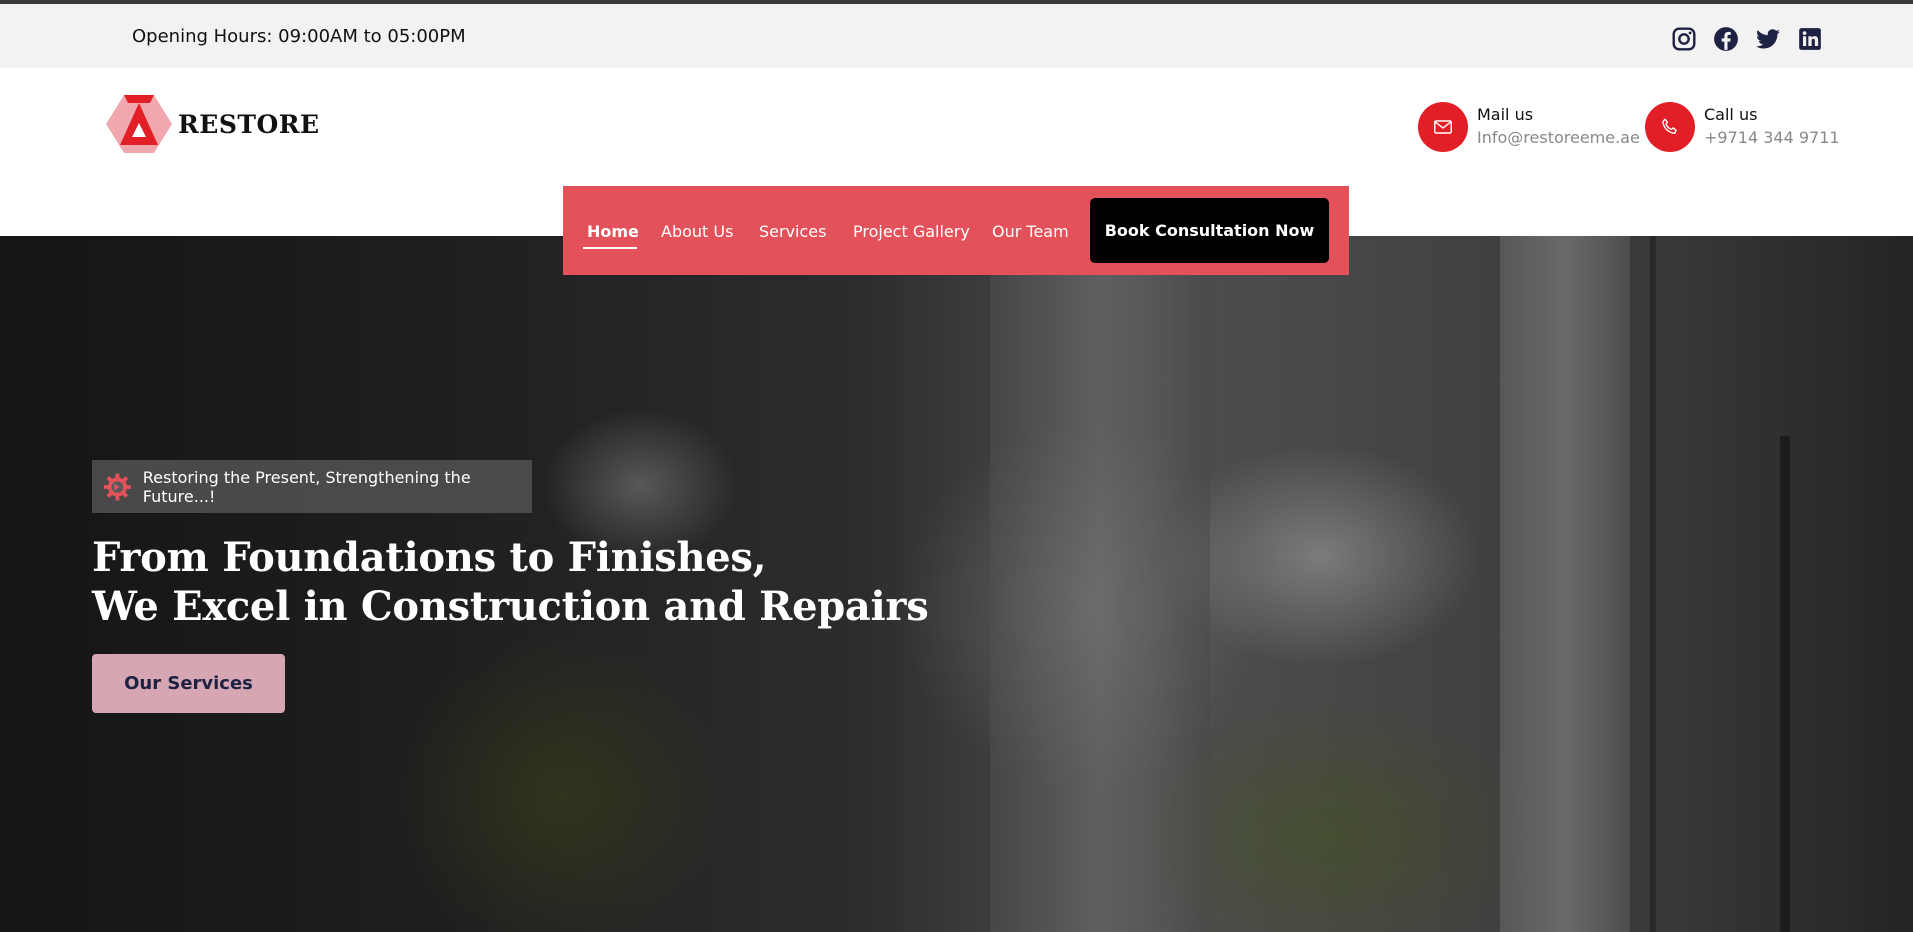 This screenshot has width=1913, height=932. Describe the element at coordinates (117, 486) in the screenshot. I see `gear-icon` at that location.